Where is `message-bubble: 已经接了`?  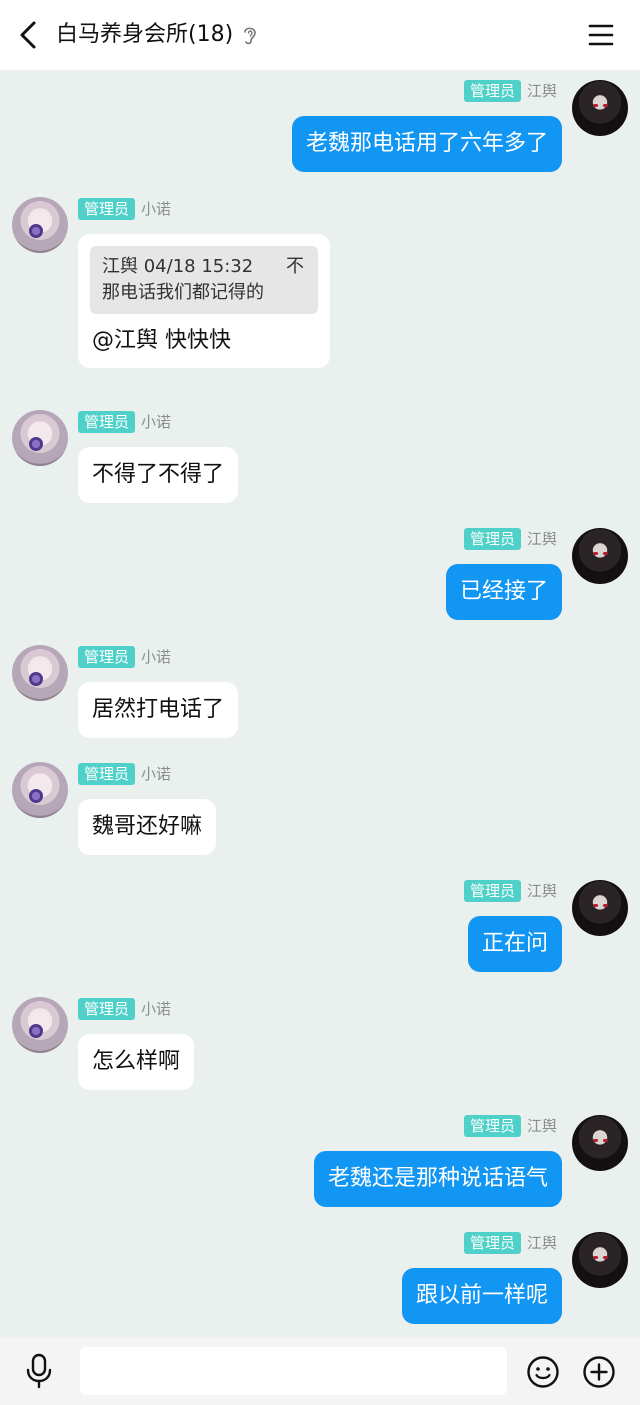
message-bubble: 已经接了 is located at coordinates (503, 592).